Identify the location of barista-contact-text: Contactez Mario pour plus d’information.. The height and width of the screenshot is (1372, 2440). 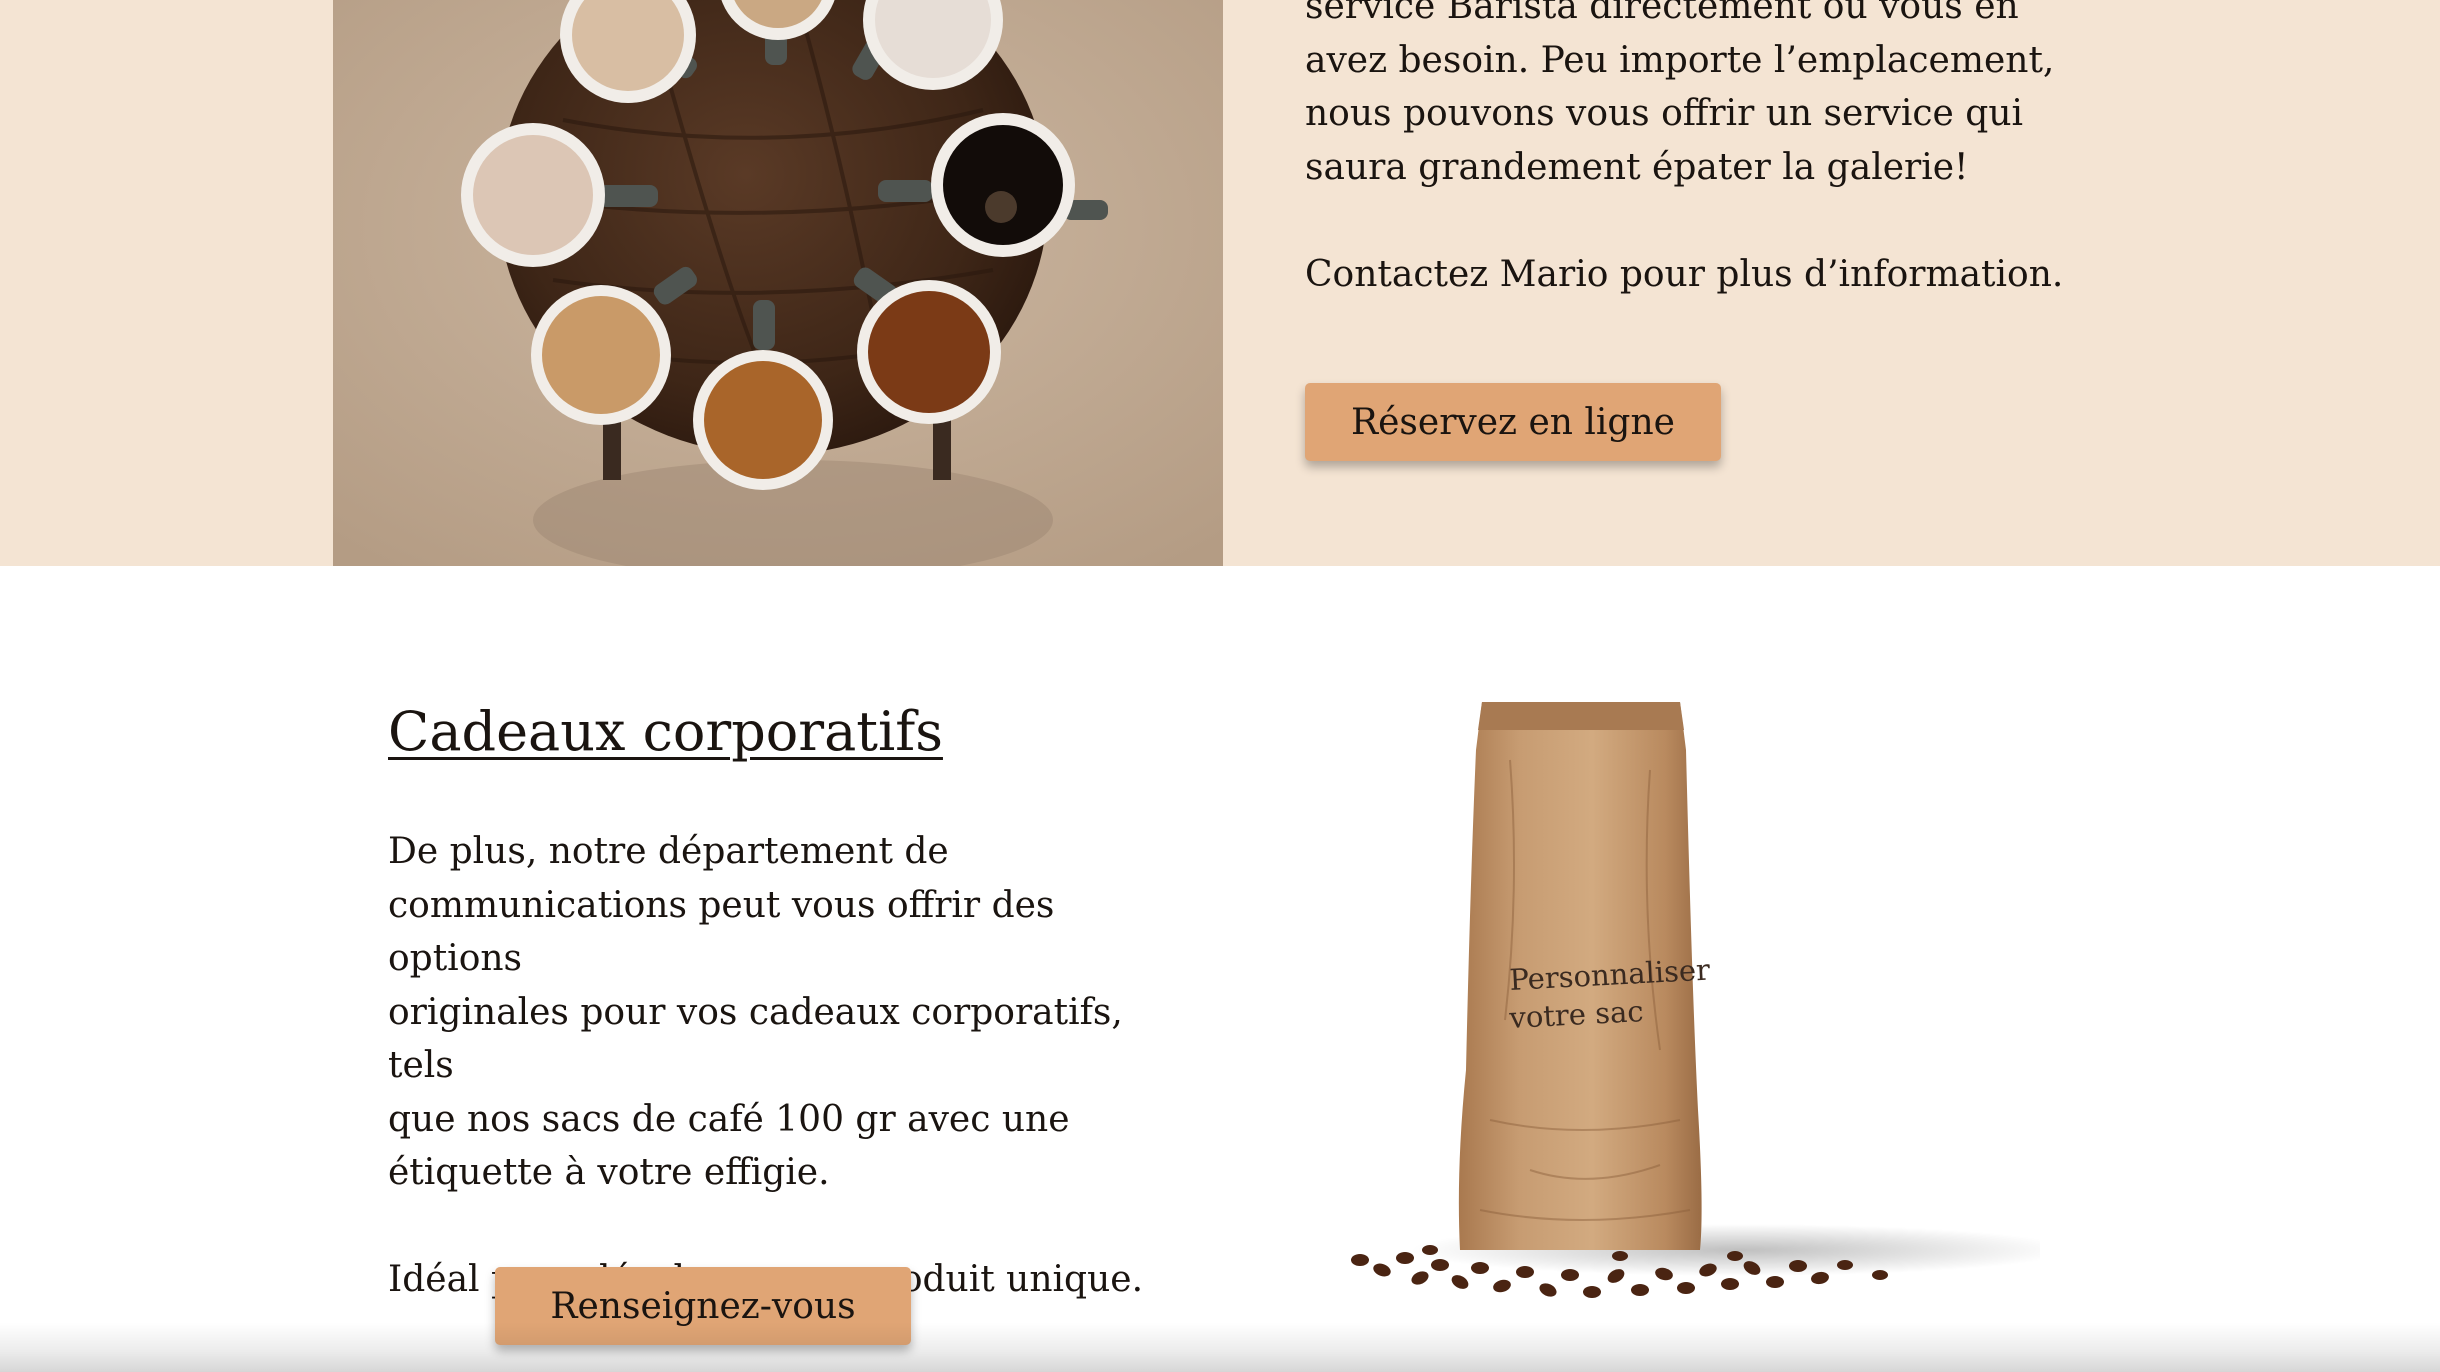
(1684, 274).